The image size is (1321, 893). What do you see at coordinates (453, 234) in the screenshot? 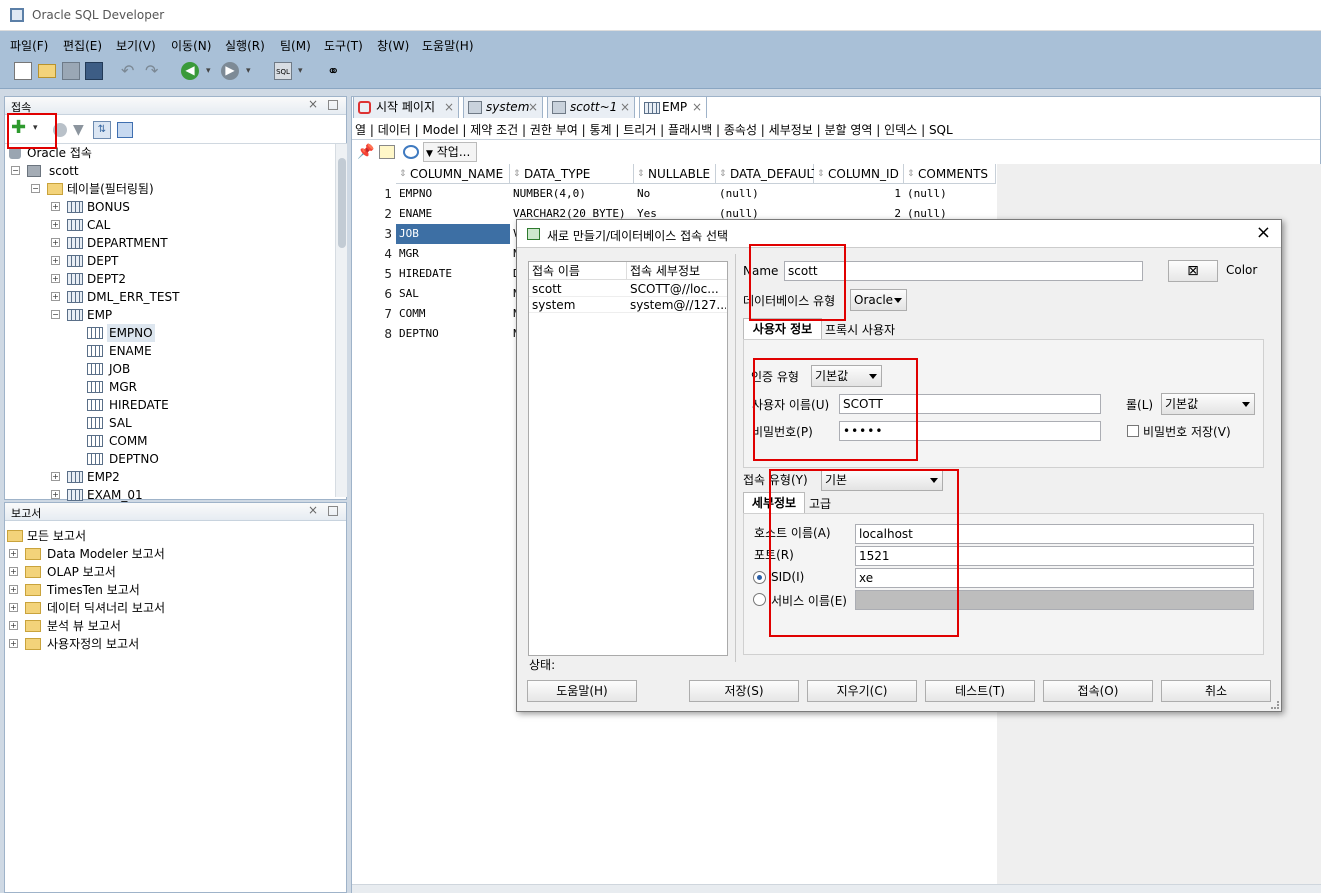
I see `grid-cell: JOB` at bounding box center [453, 234].